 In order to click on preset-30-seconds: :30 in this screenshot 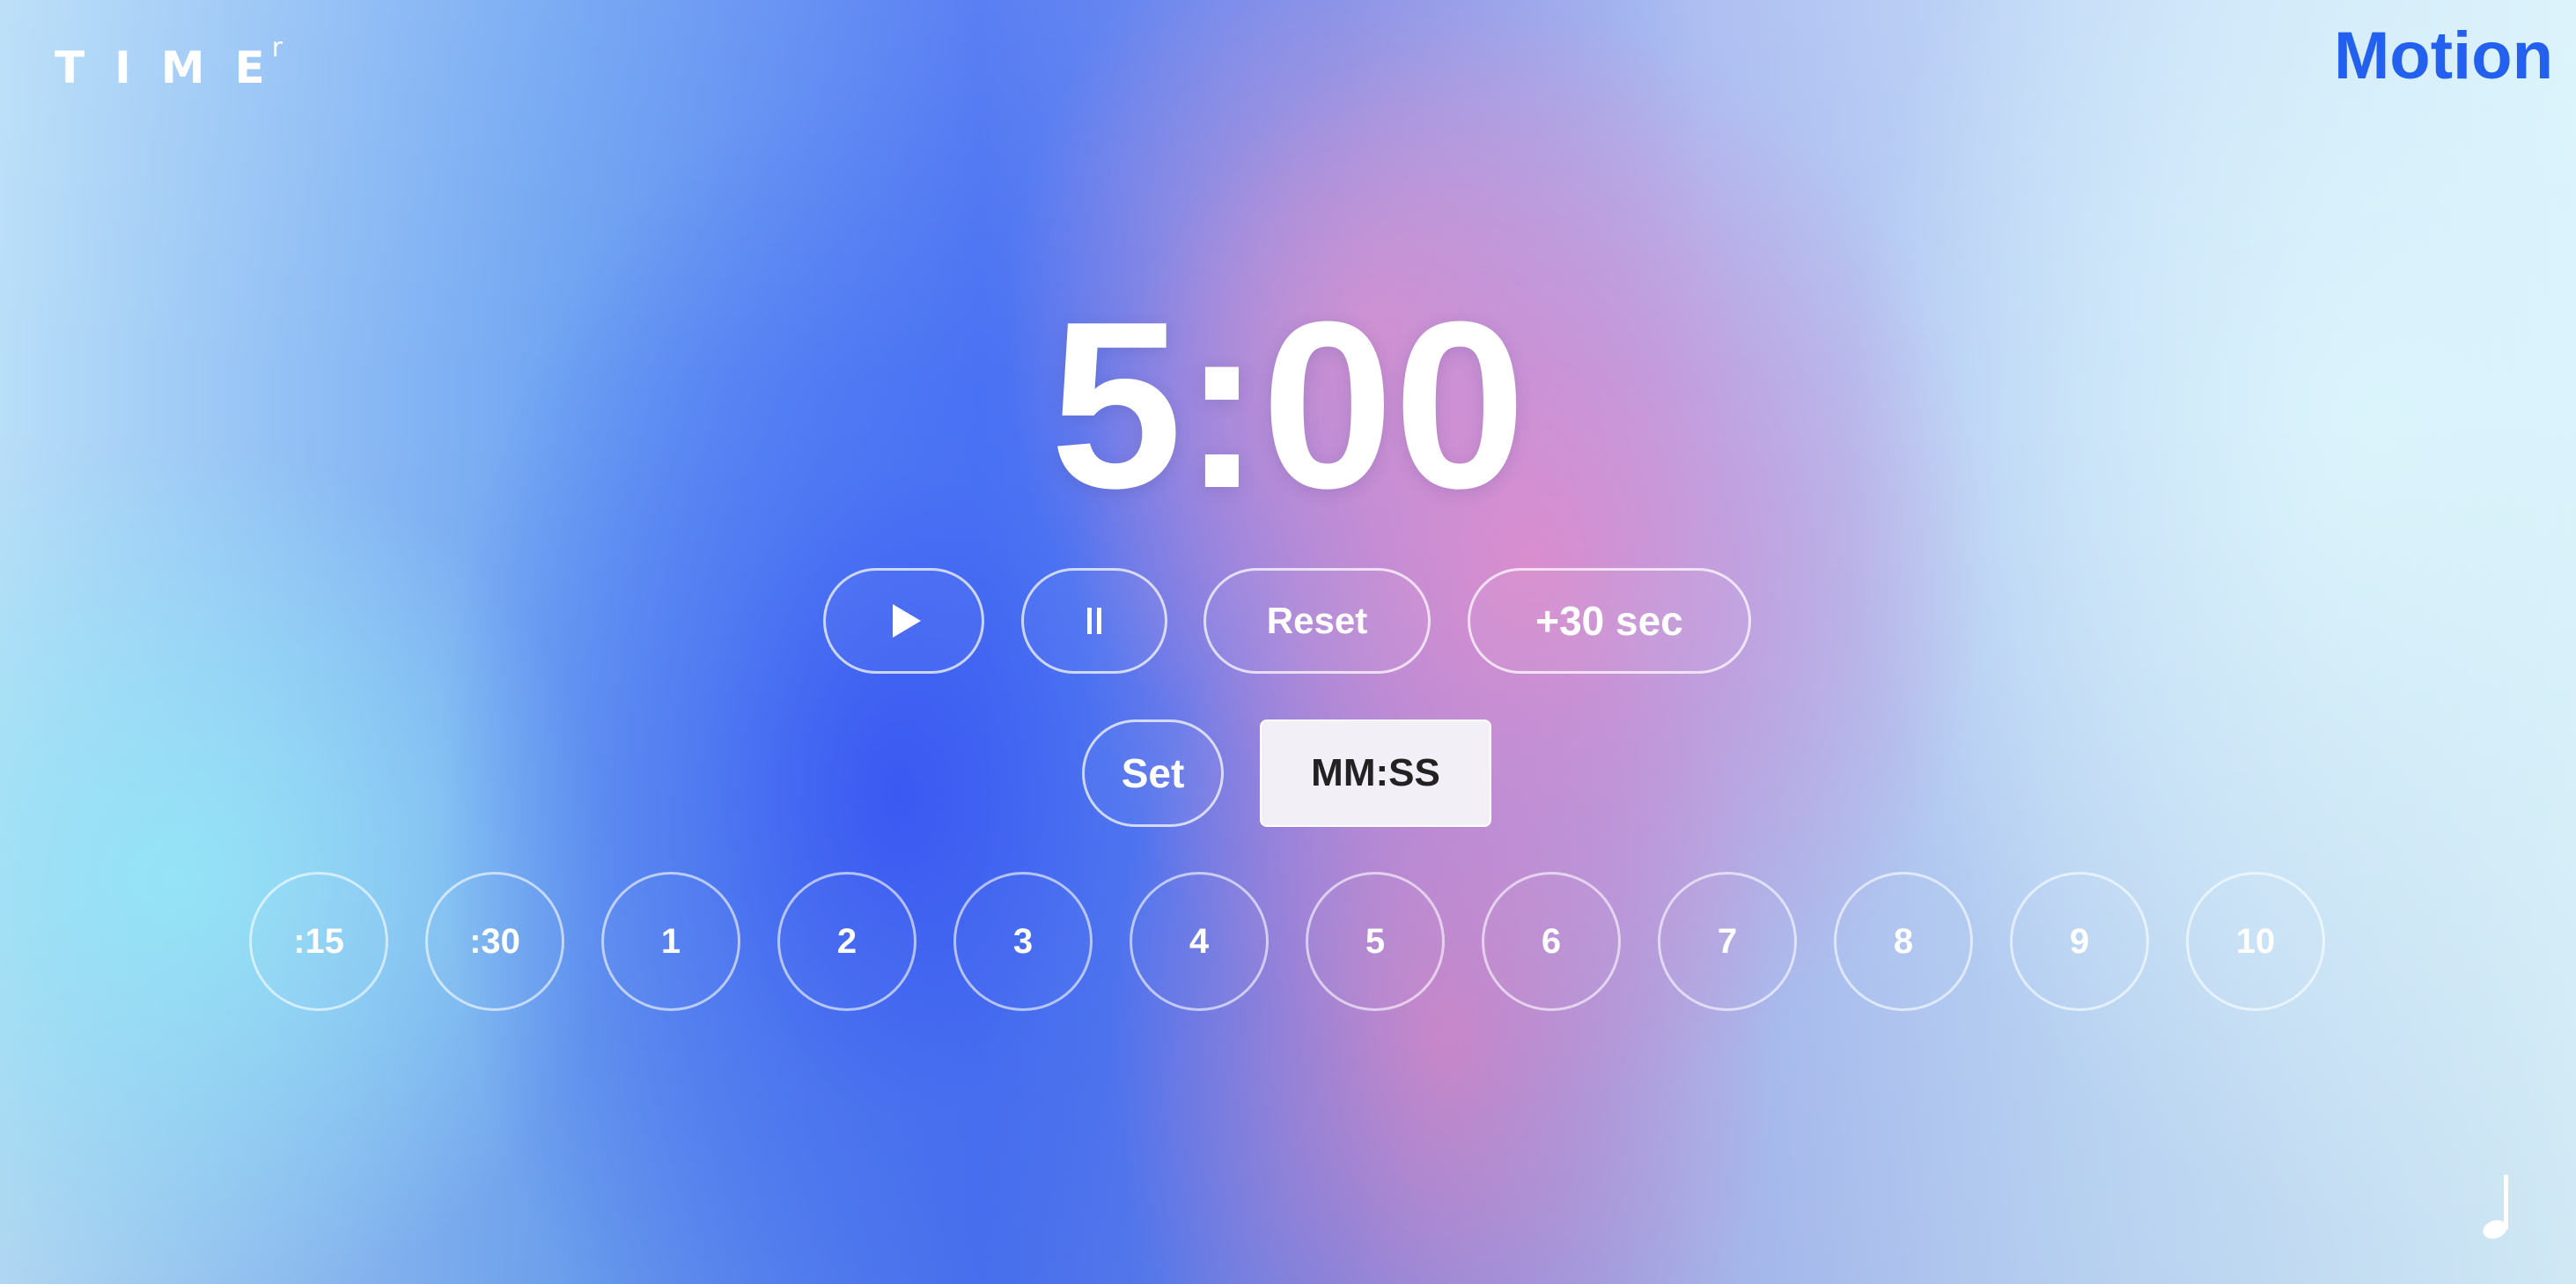, I will do `click(494, 941)`.